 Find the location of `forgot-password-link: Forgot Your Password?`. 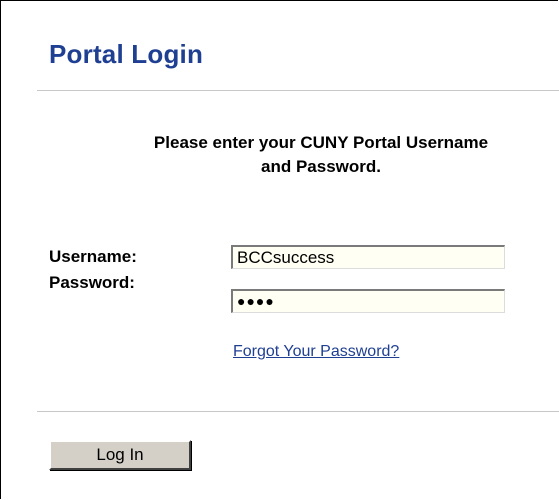

forgot-password-link: Forgot Your Password? is located at coordinates (316, 352).